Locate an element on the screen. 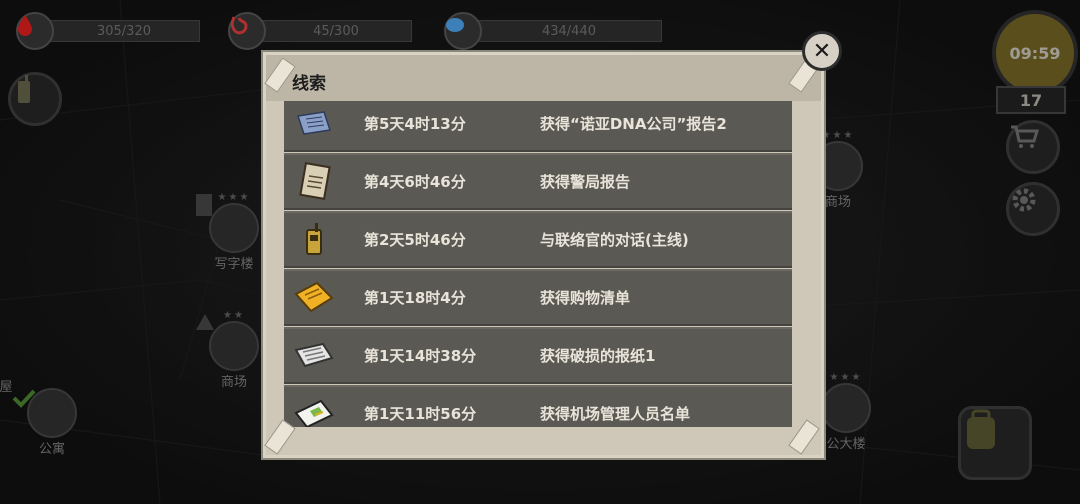  notepad-icon is located at coordinates (314, 297).